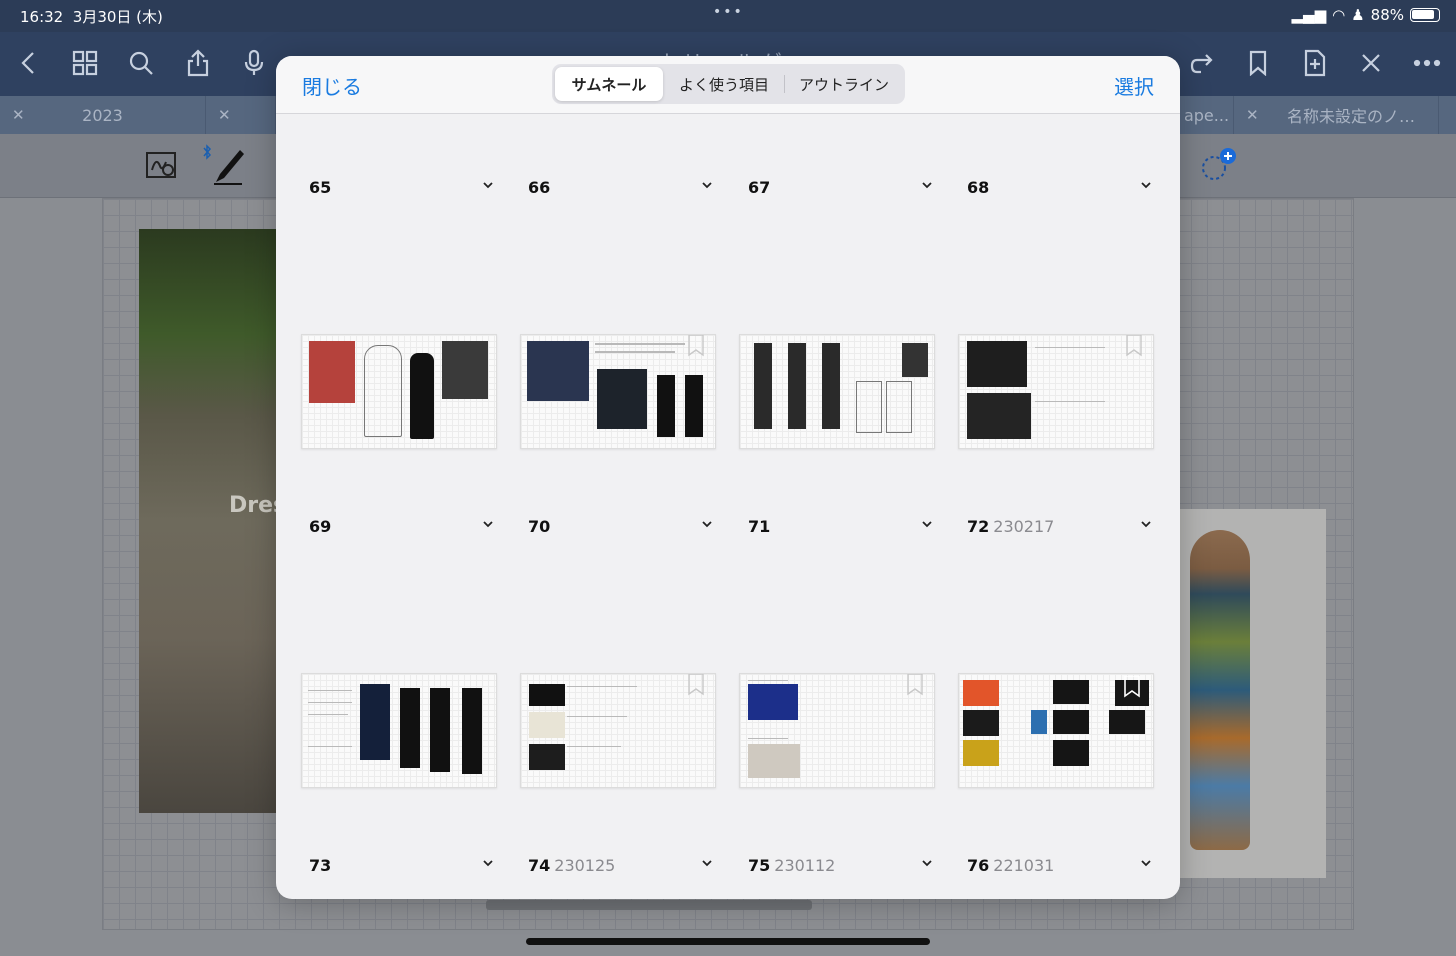  What do you see at coordinates (228, 165) in the screenshot?
I see `pen-icon` at bounding box center [228, 165].